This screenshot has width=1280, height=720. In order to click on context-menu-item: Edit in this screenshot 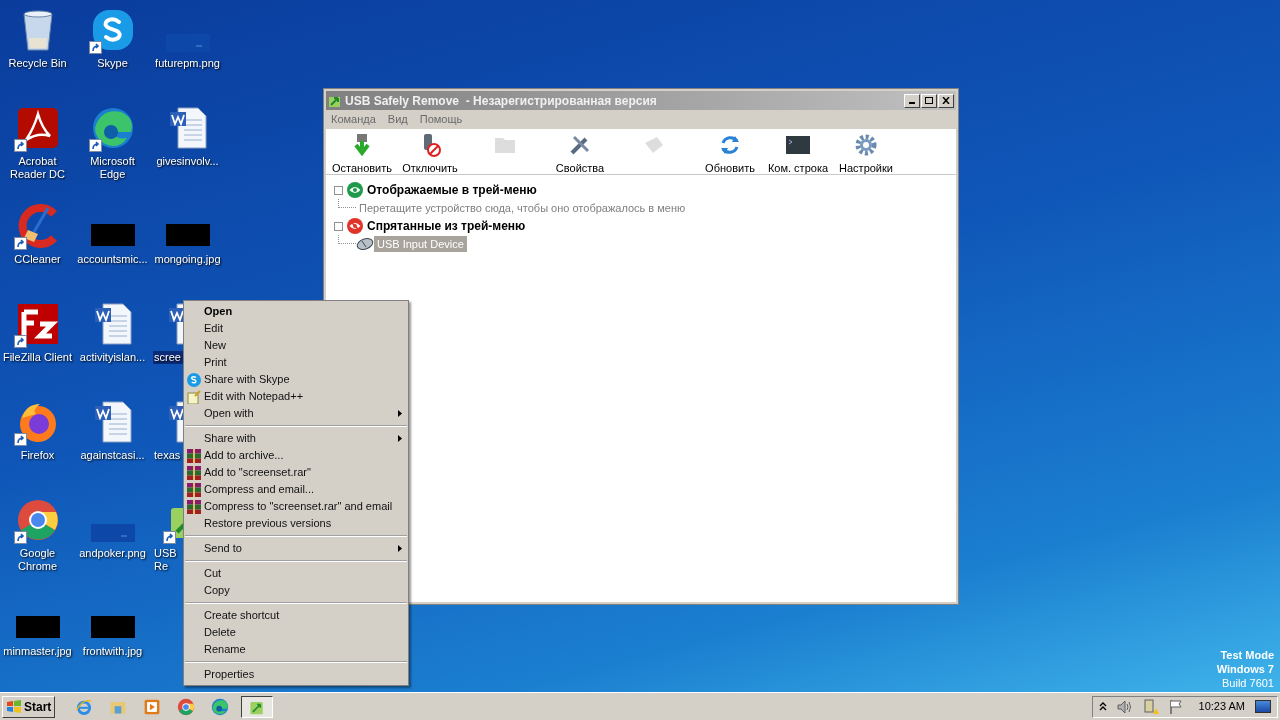, I will do `click(296, 328)`.